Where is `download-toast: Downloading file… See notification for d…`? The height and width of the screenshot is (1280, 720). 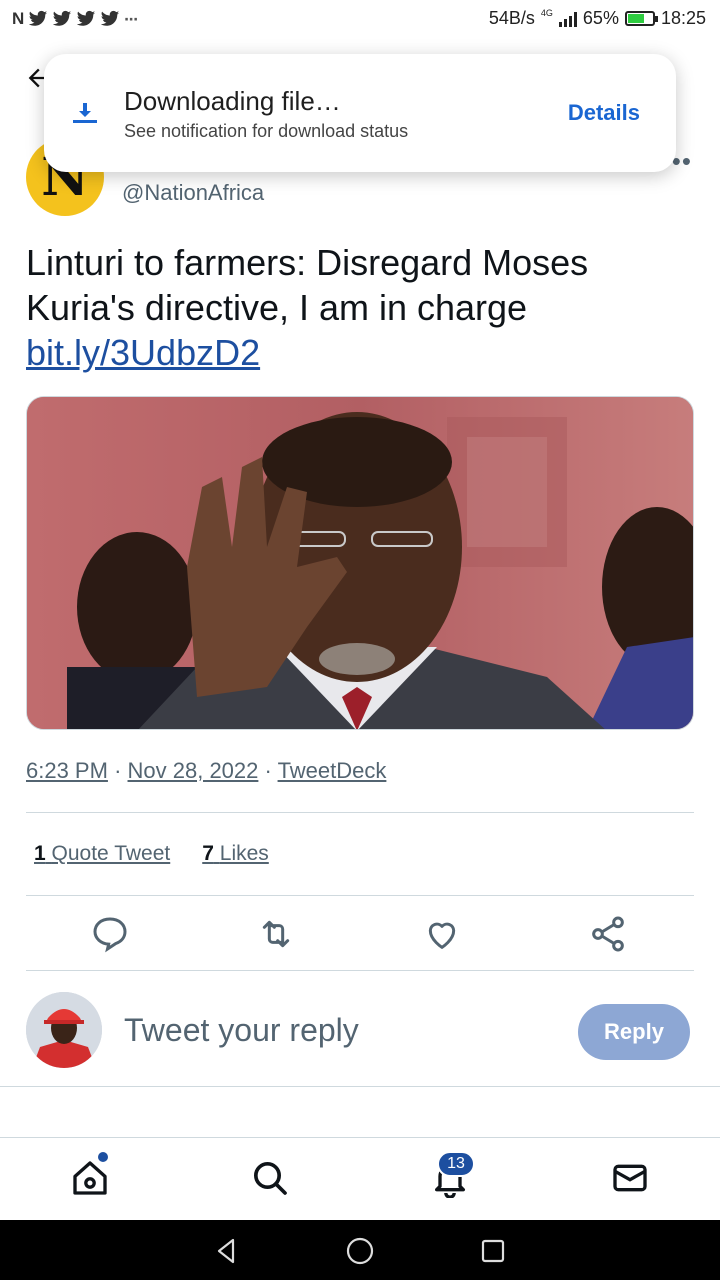
download-toast: Downloading file… See notification for d… is located at coordinates (360, 113).